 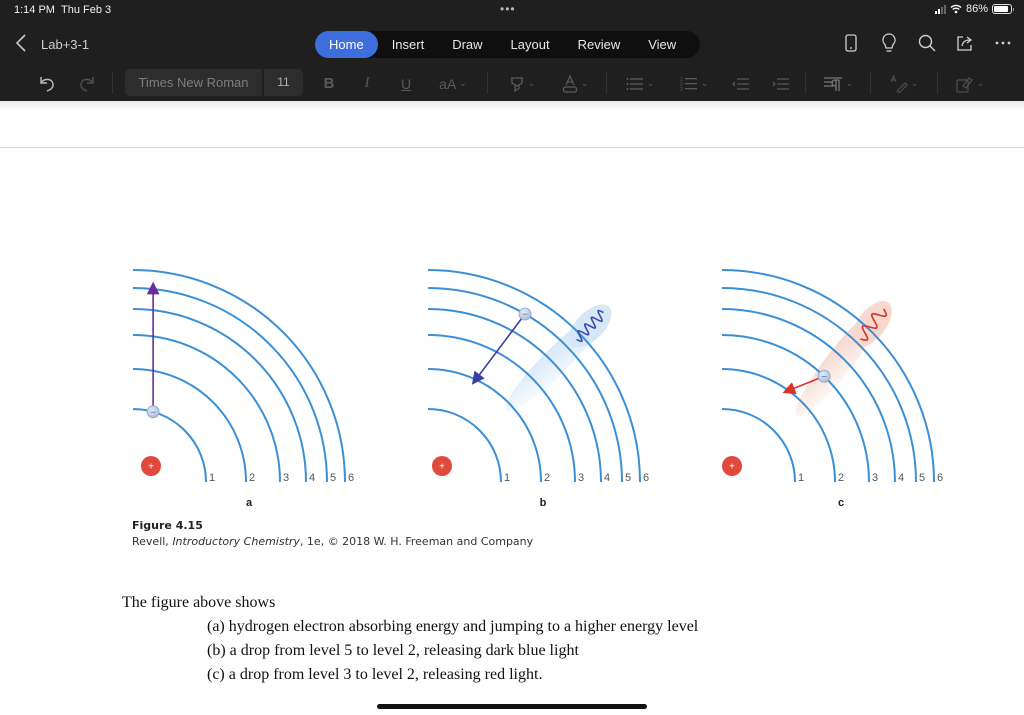 What do you see at coordinates (167, 525) in the screenshot?
I see `figure-caption-title: Figure 4.15` at bounding box center [167, 525].